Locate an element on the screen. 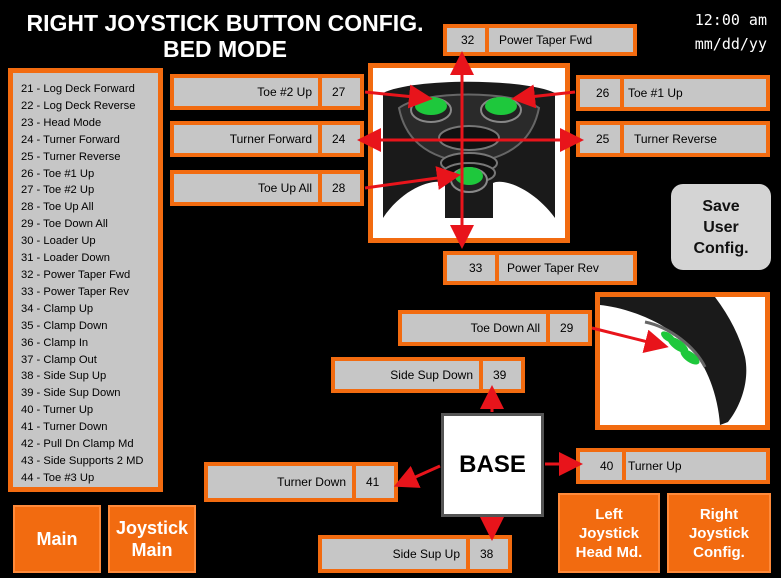 The height and width of the screenshot is (578, 781). legend-item: 41 - Turner Down is located at coordinates (64, 427).